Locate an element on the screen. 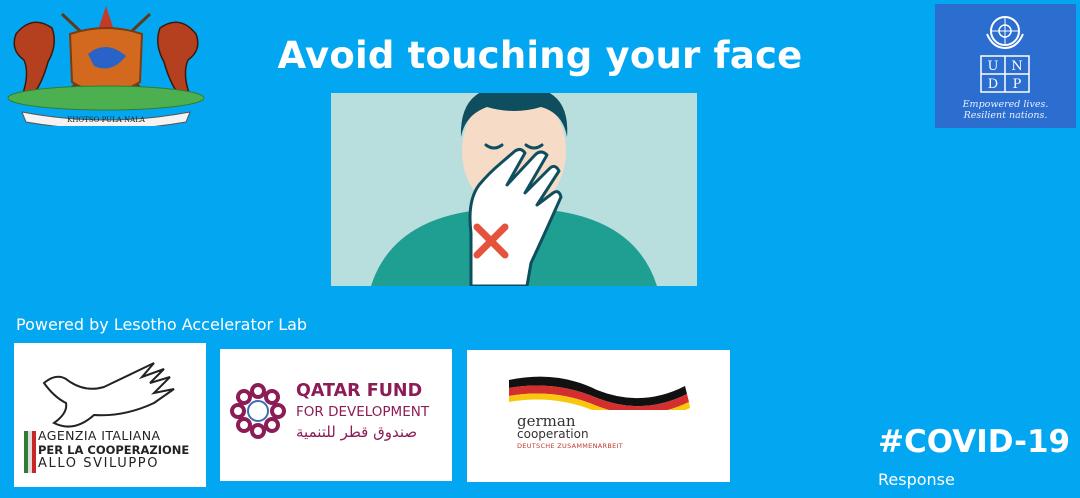  qatar-fund-name-line-2: FOR DEVELOPMENT is located at coordinates (363, 412).